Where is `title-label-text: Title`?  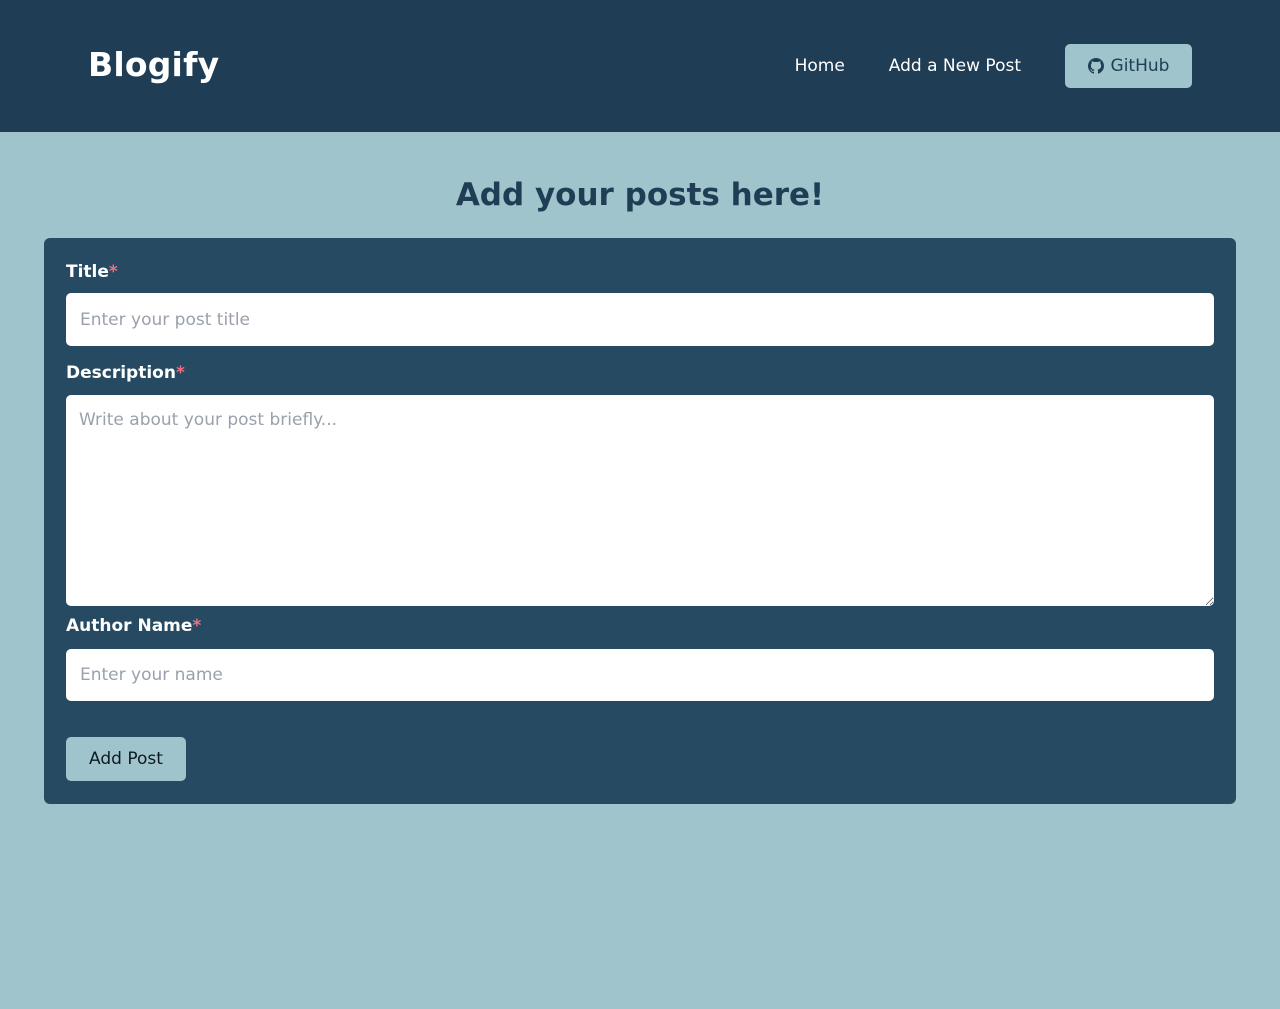 title-label-text: Title is located at coordinates (87, 272).